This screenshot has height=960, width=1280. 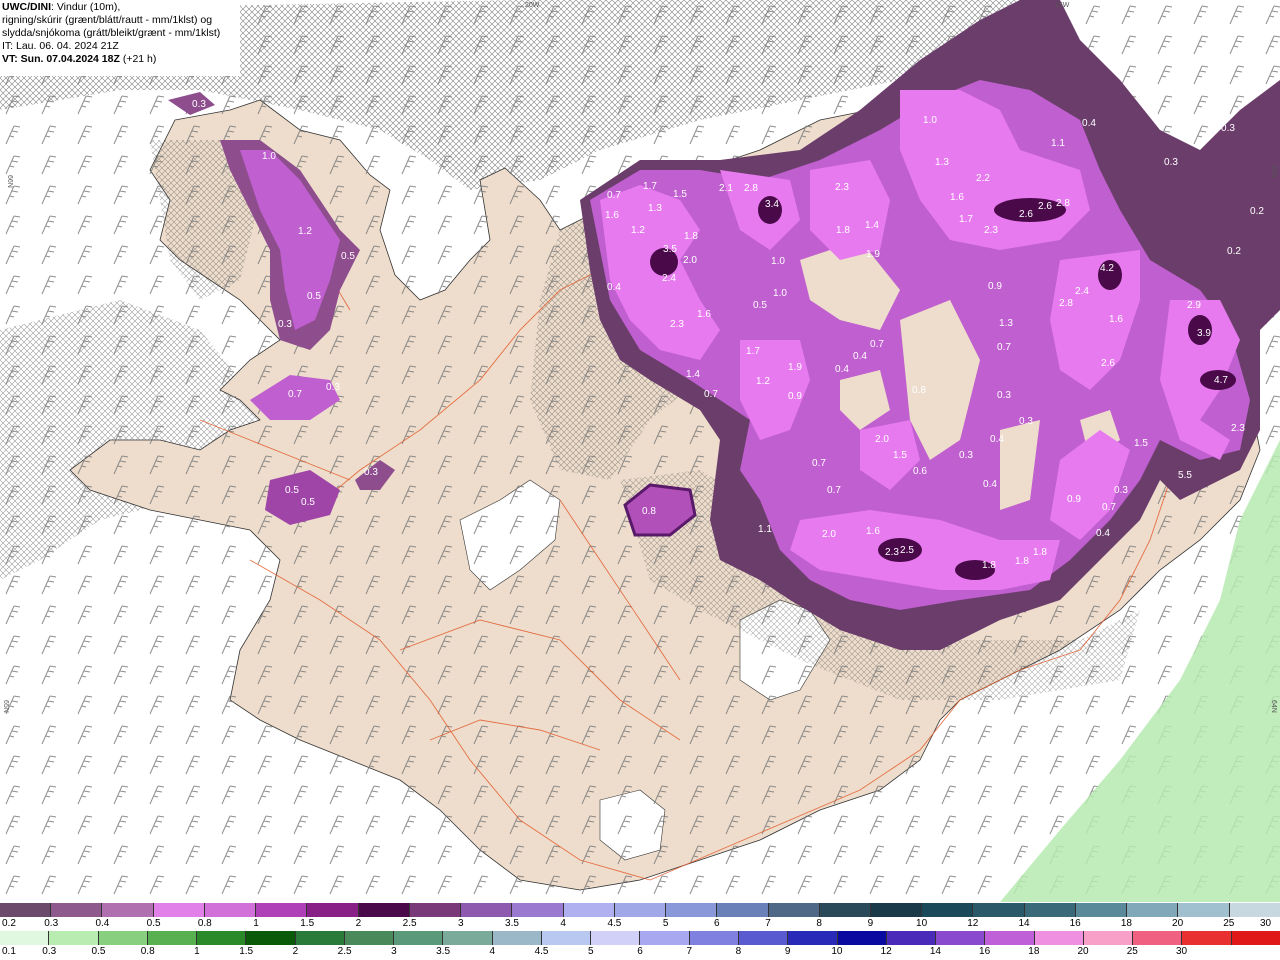 What do you see at coordinates (147, 951) in the screenshot?
I see `legend-rain-label: 0.8` at bounding box center [147, 951].